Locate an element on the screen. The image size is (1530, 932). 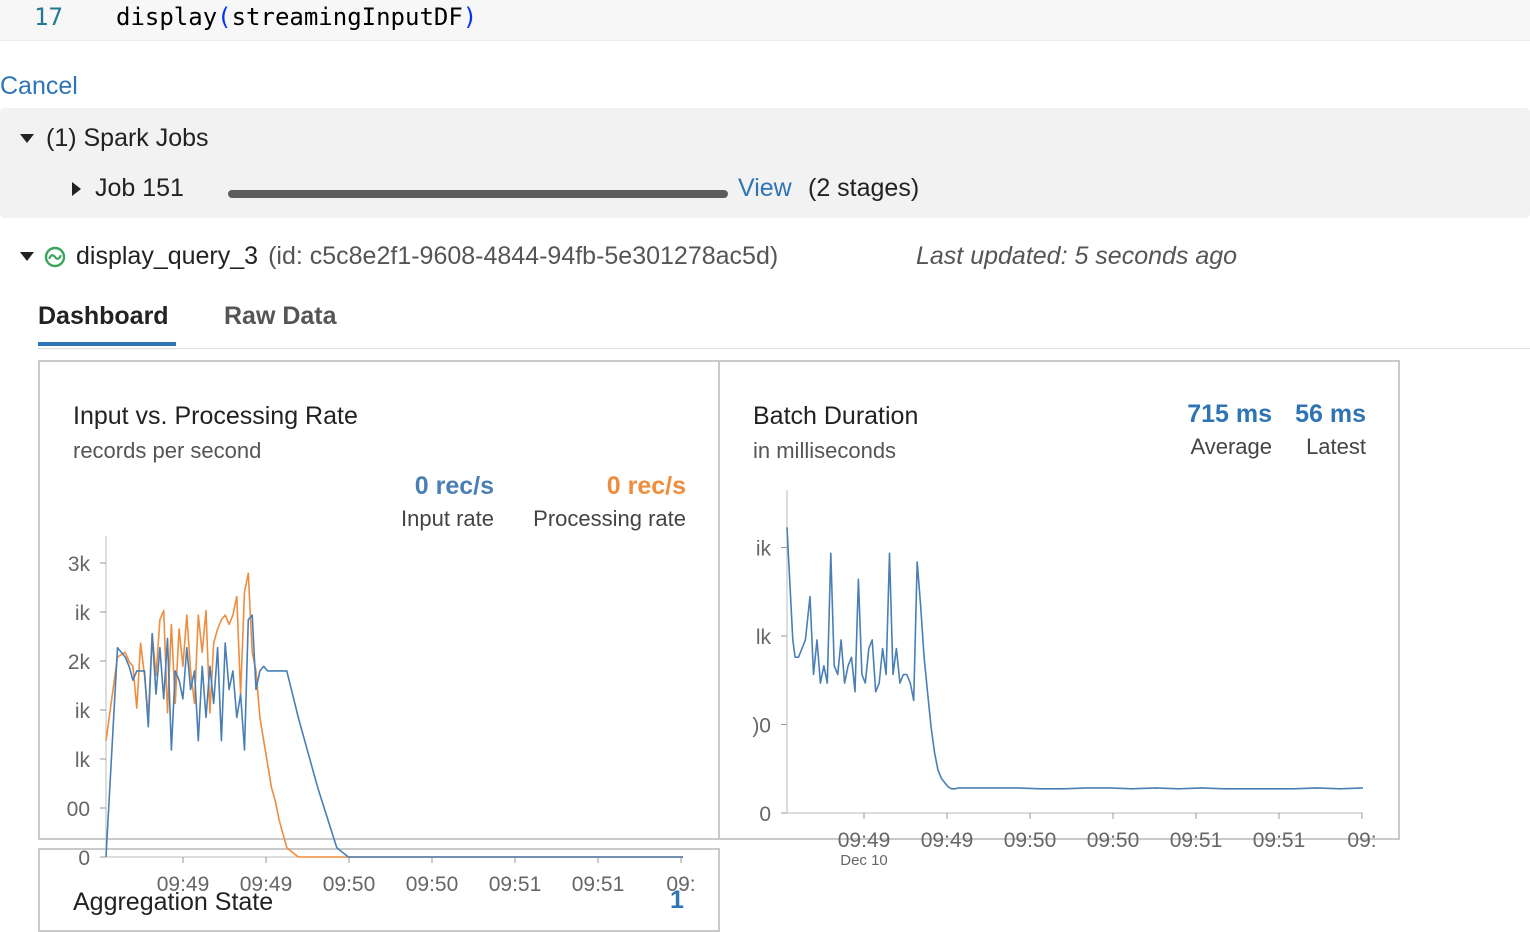
processing-rate-value: 0 rec/s is located at coordinates (646, 486).